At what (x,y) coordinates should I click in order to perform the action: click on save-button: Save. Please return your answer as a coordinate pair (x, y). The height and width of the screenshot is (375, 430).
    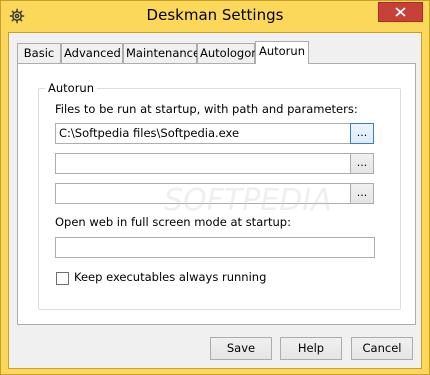
    Looking at the image, I should click on (241, 348).